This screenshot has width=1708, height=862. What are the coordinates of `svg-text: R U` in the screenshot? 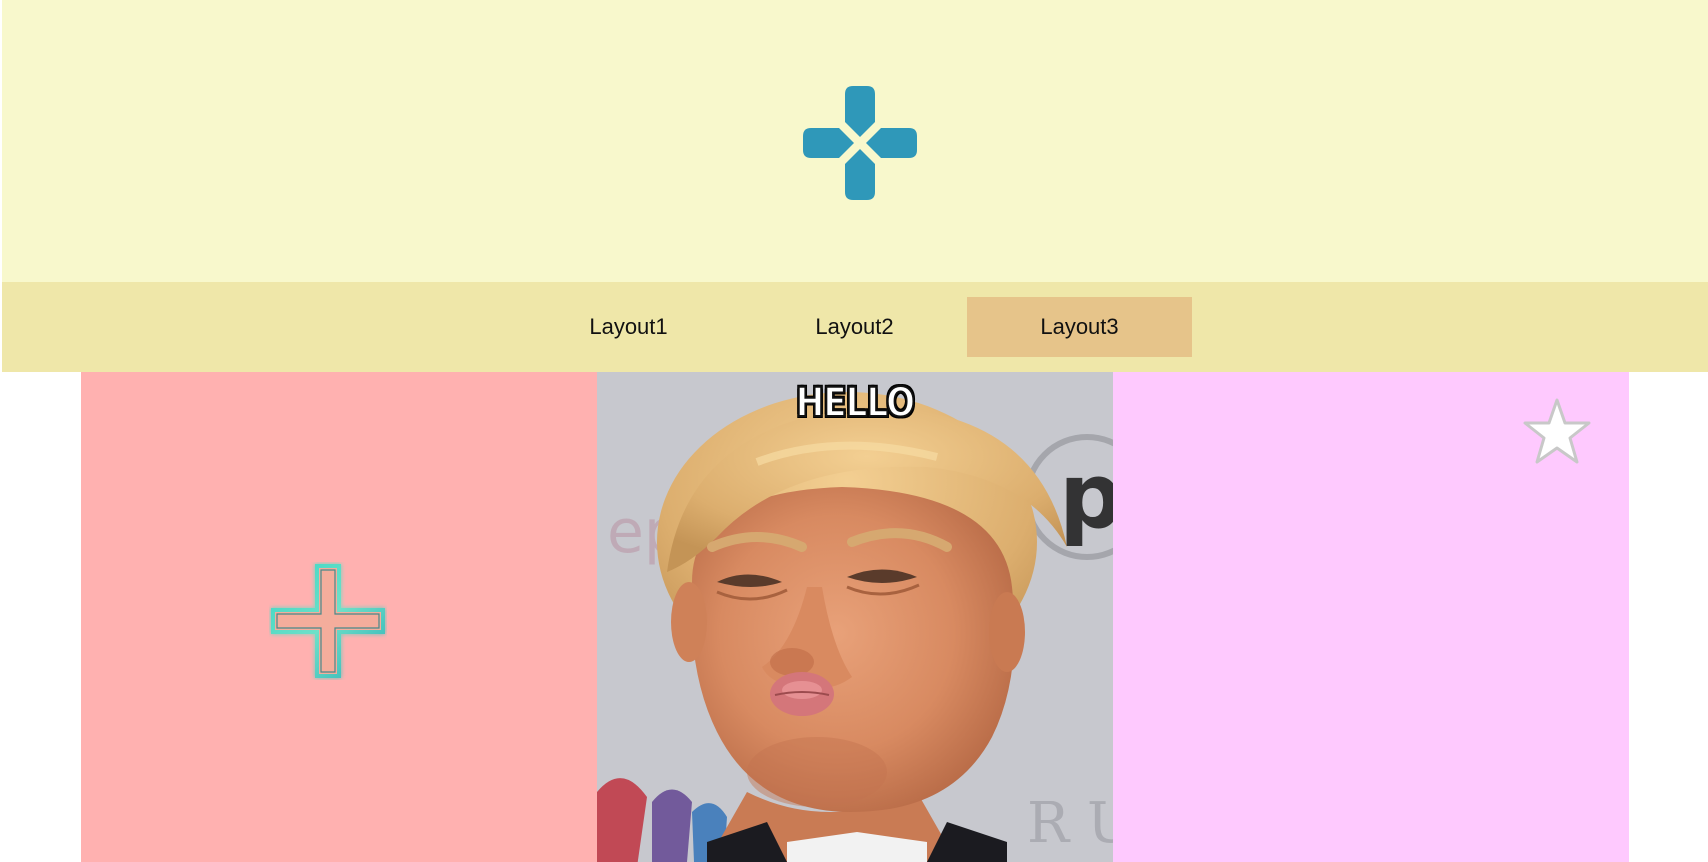 It's located at (1070, 823).